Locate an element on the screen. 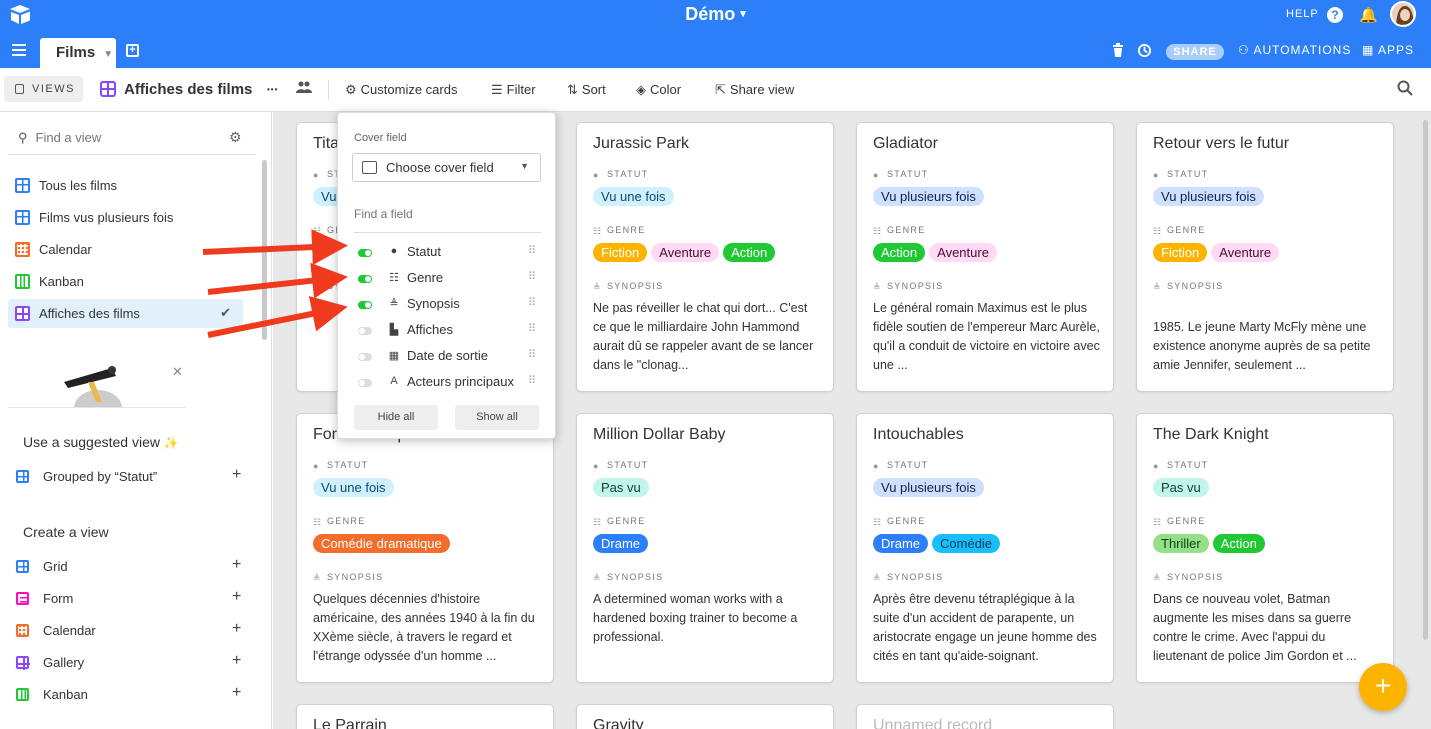  add-grid-icon: + is located at coordinates (236, 565).